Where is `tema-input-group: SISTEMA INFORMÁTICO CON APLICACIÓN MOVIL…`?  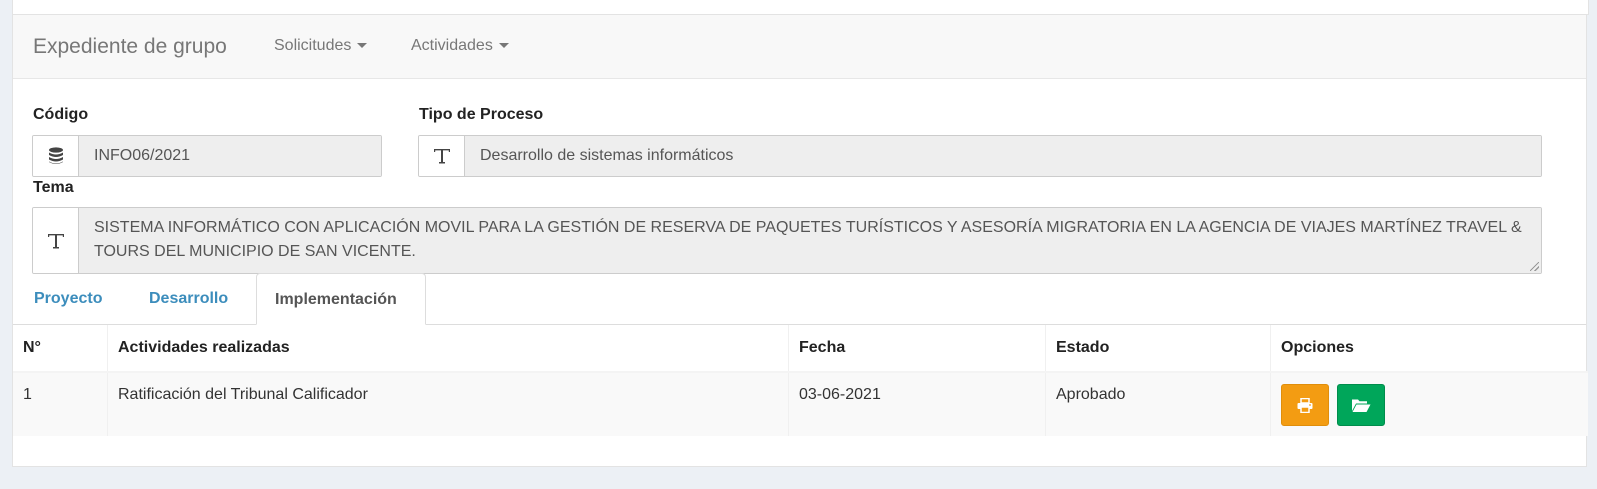
tema-input-group: SISTEMA INFORMÁTICO CON APLICACIÓN MOVIL… is located at coordinates (787, 240).